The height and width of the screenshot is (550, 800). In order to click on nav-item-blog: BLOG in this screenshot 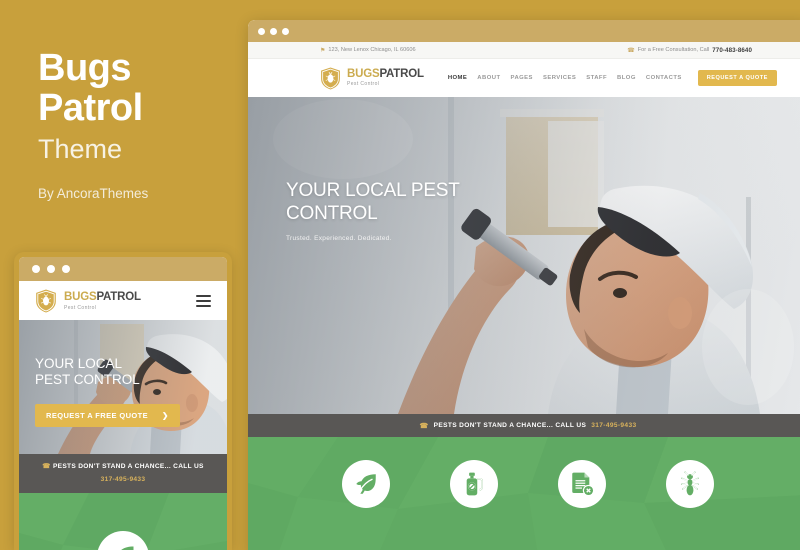, I will do `click(626, 78)`.